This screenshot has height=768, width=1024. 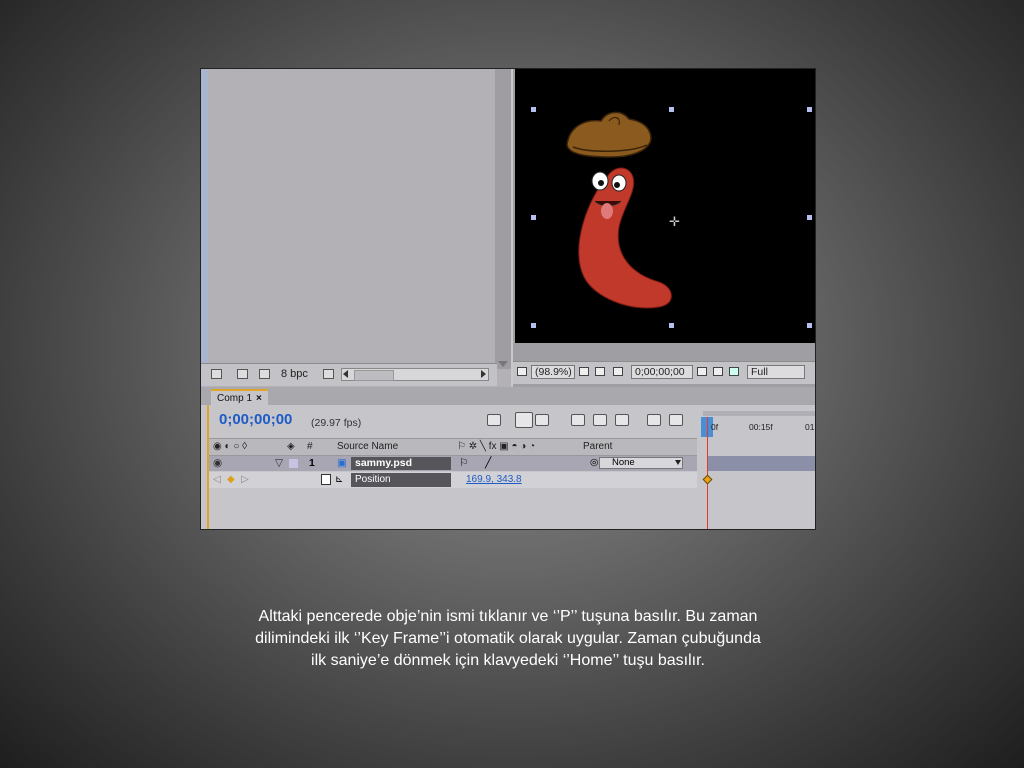 What do you see at coordinates (328, 374) in the screenshot?
I see `trash-icon` at bounding box center [328, 374].